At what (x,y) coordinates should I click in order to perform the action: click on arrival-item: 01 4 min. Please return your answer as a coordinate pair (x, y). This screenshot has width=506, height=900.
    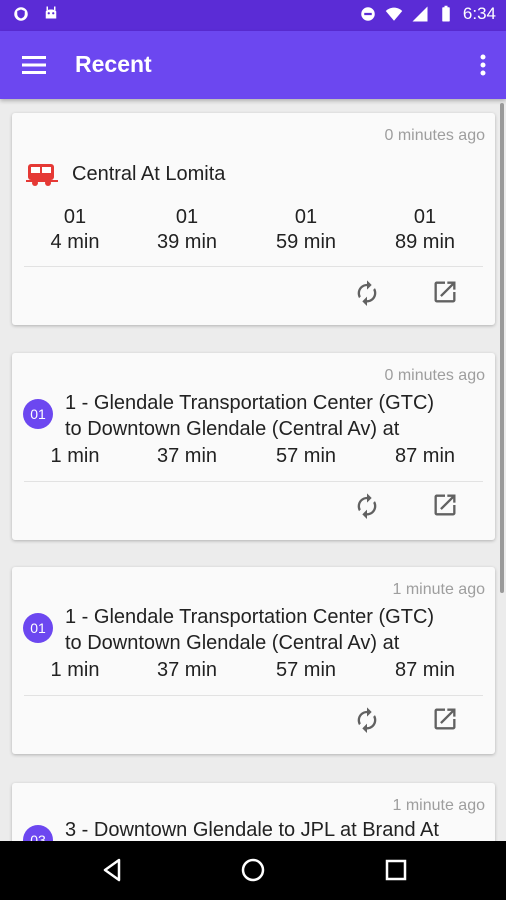
    Looking at the image, I should click on (75, 230).